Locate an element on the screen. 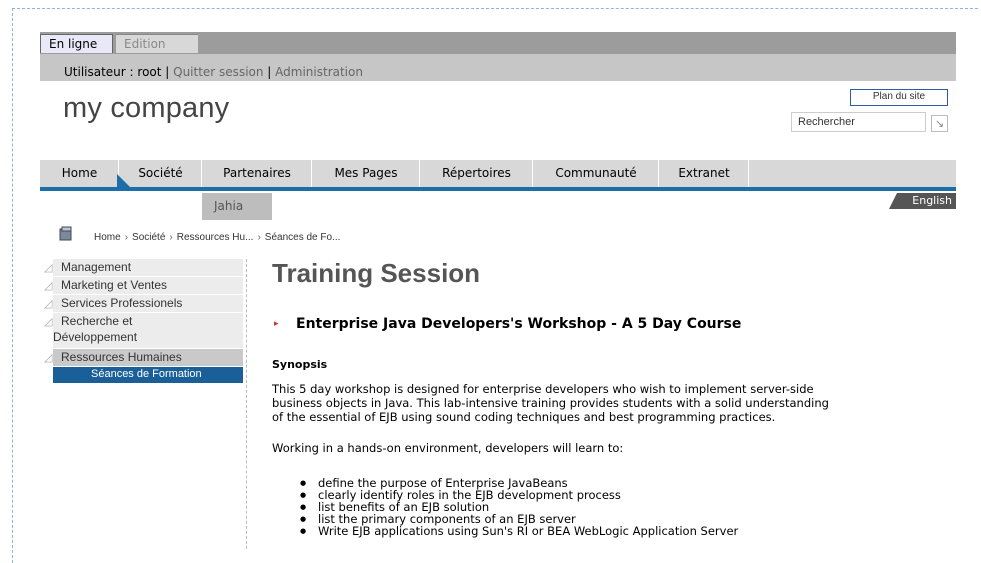 This screenshot has height=563, width=981. sidebar-item-ressources: ◿ Ressources Humaines is located at coordinates (143, 358).